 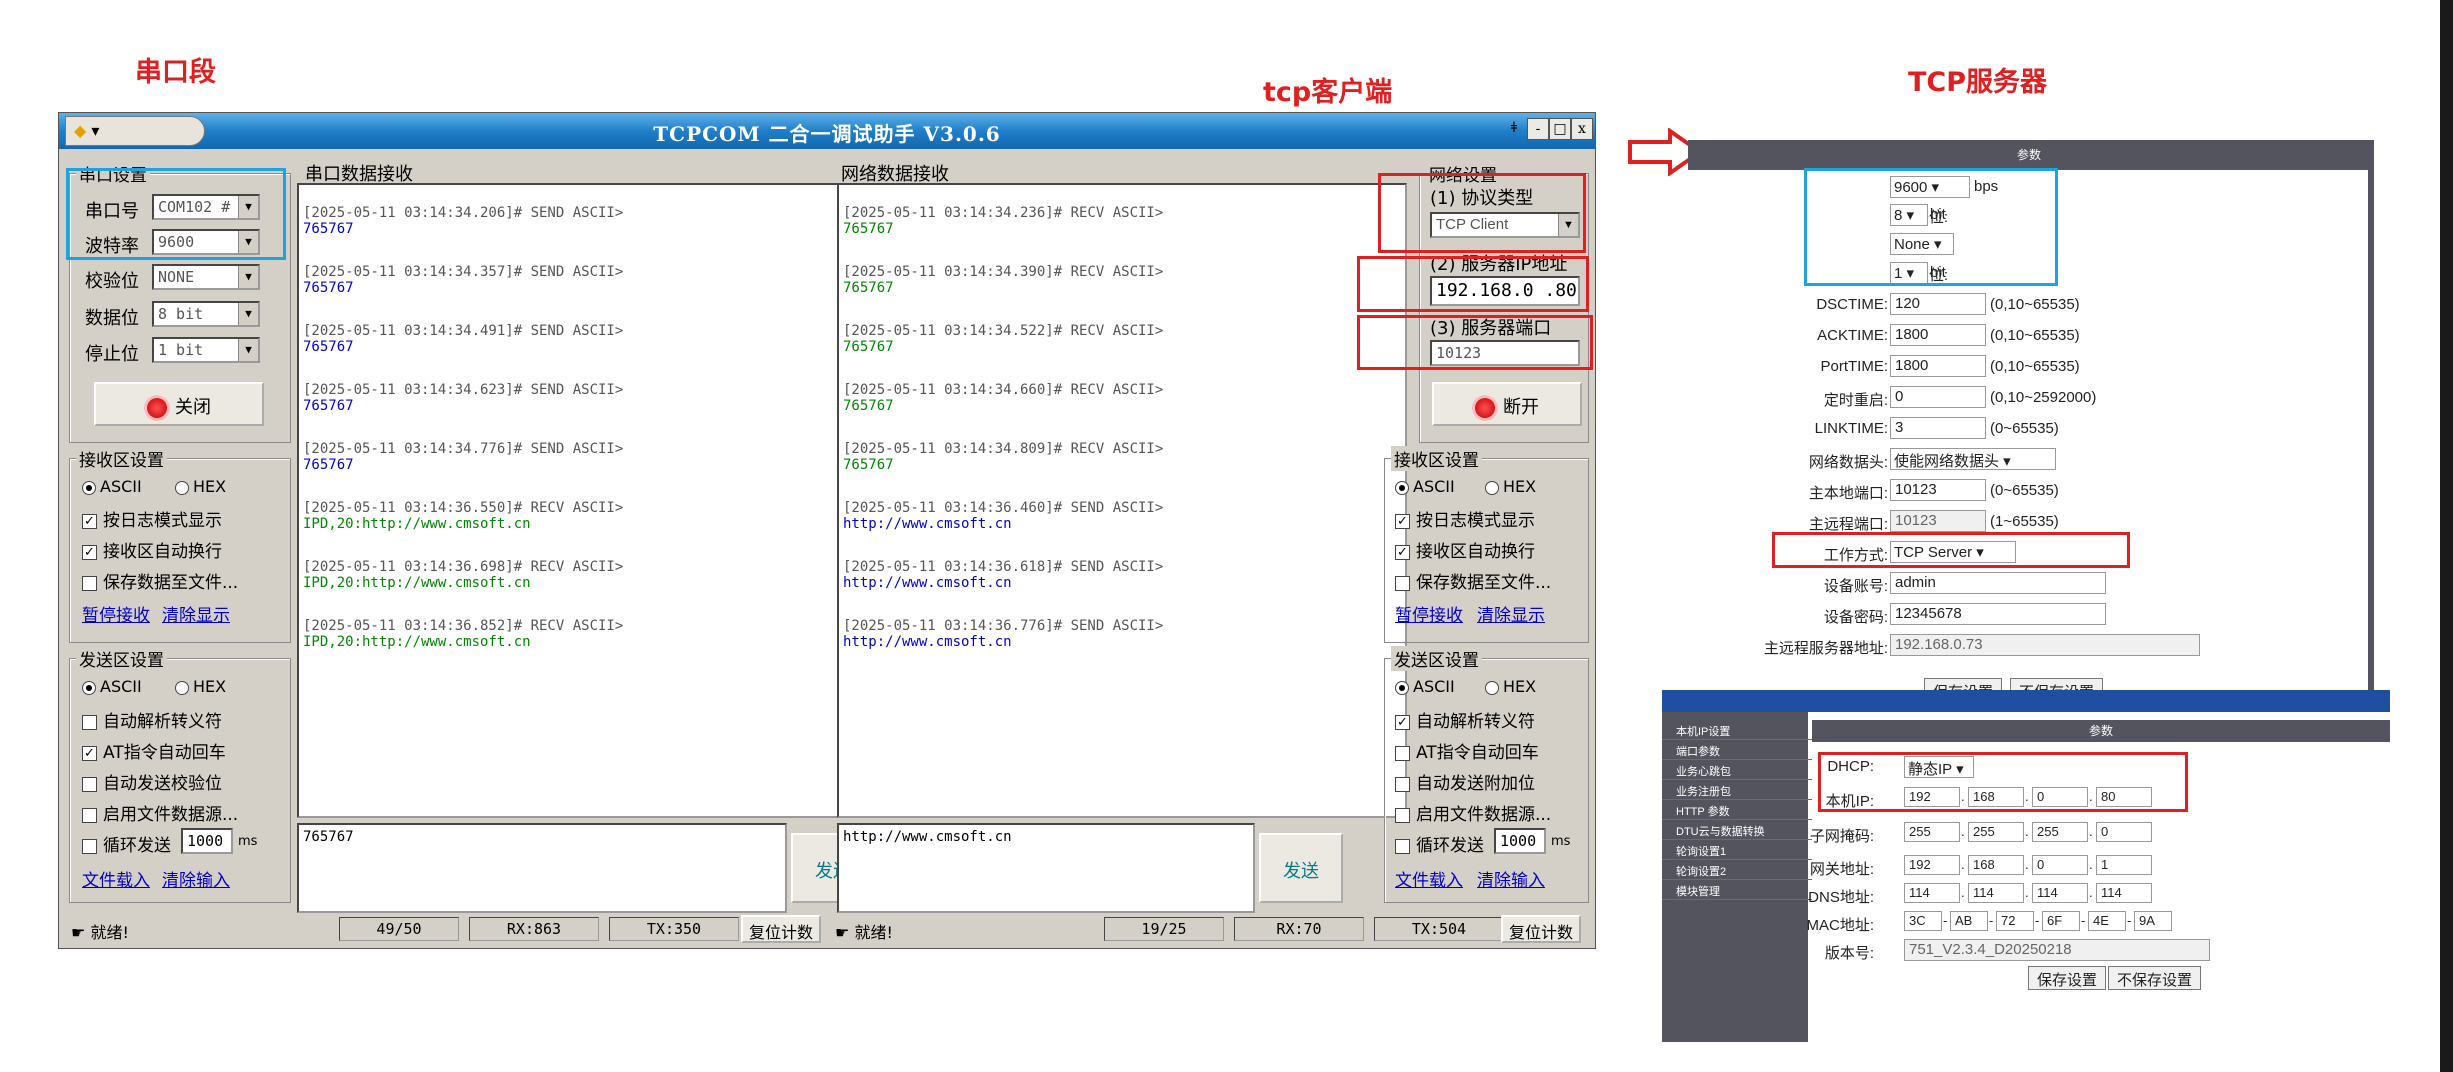 What do you see at coordinates (1510, 686) in the screenshot?
I see `right-send-hex-radio: HEX` at bounding box center [1510, 686].